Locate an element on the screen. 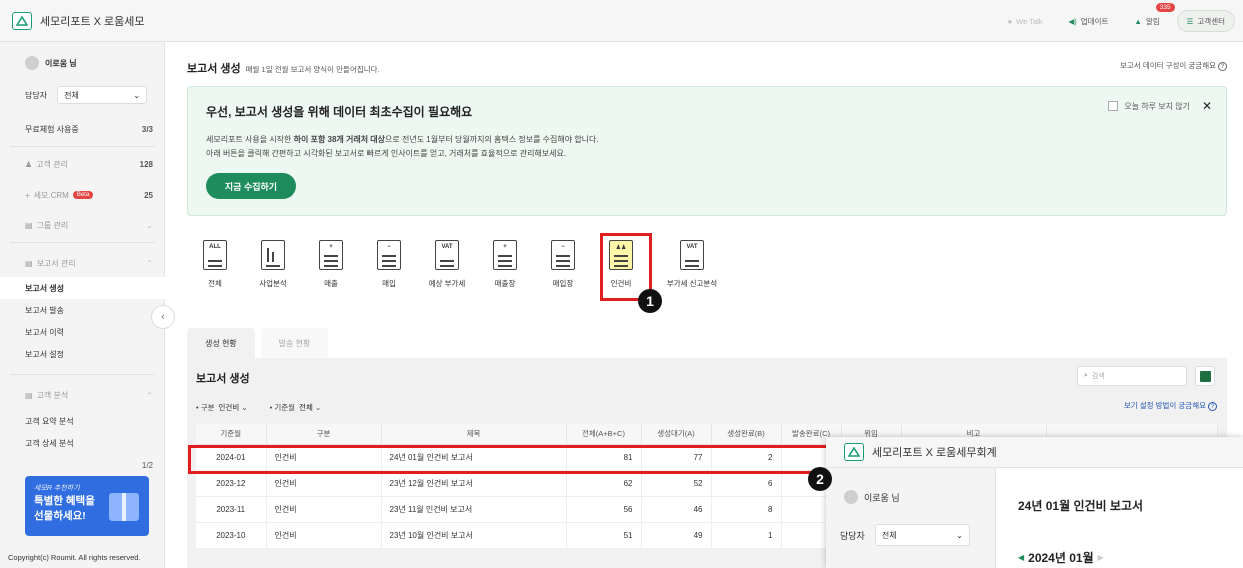  sidebar-pager: 1/2 is located at coordinates (82, 465).